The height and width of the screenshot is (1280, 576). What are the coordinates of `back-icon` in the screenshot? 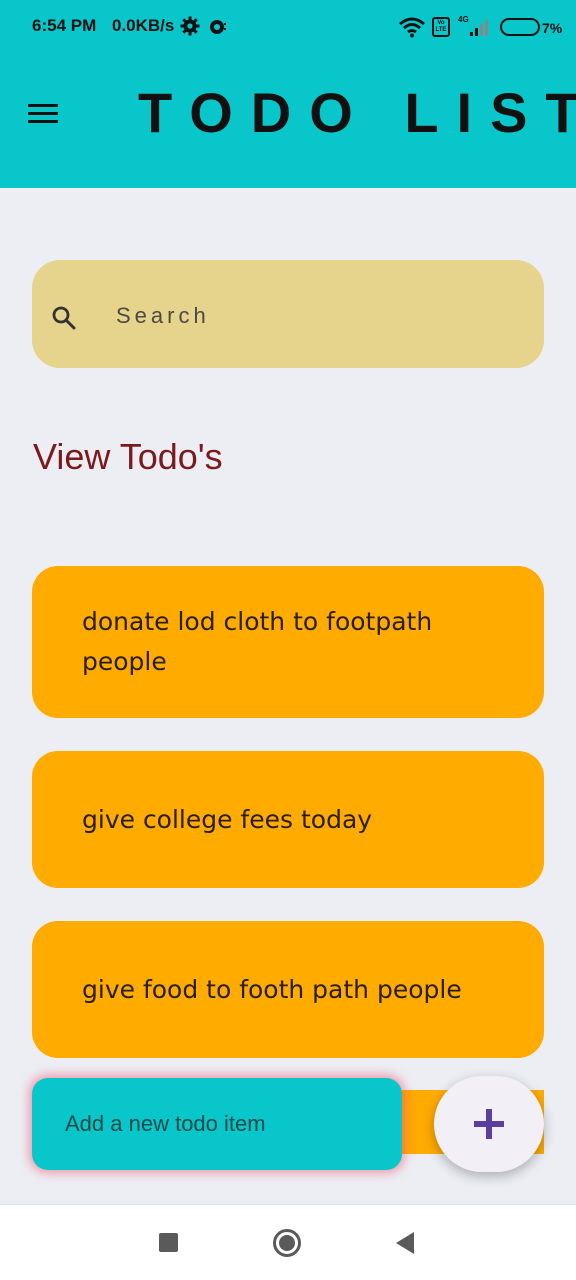 It's located at (405, 1243).